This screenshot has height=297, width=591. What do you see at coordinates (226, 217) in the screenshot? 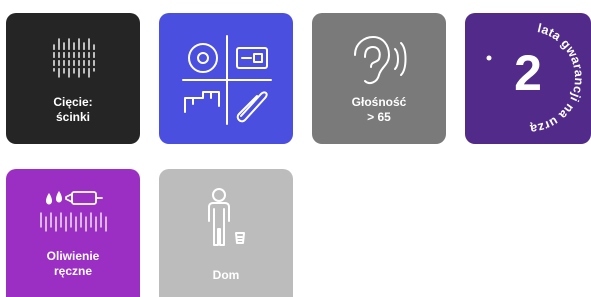
I see `person-home-icon` at bounding box center [226, 217].